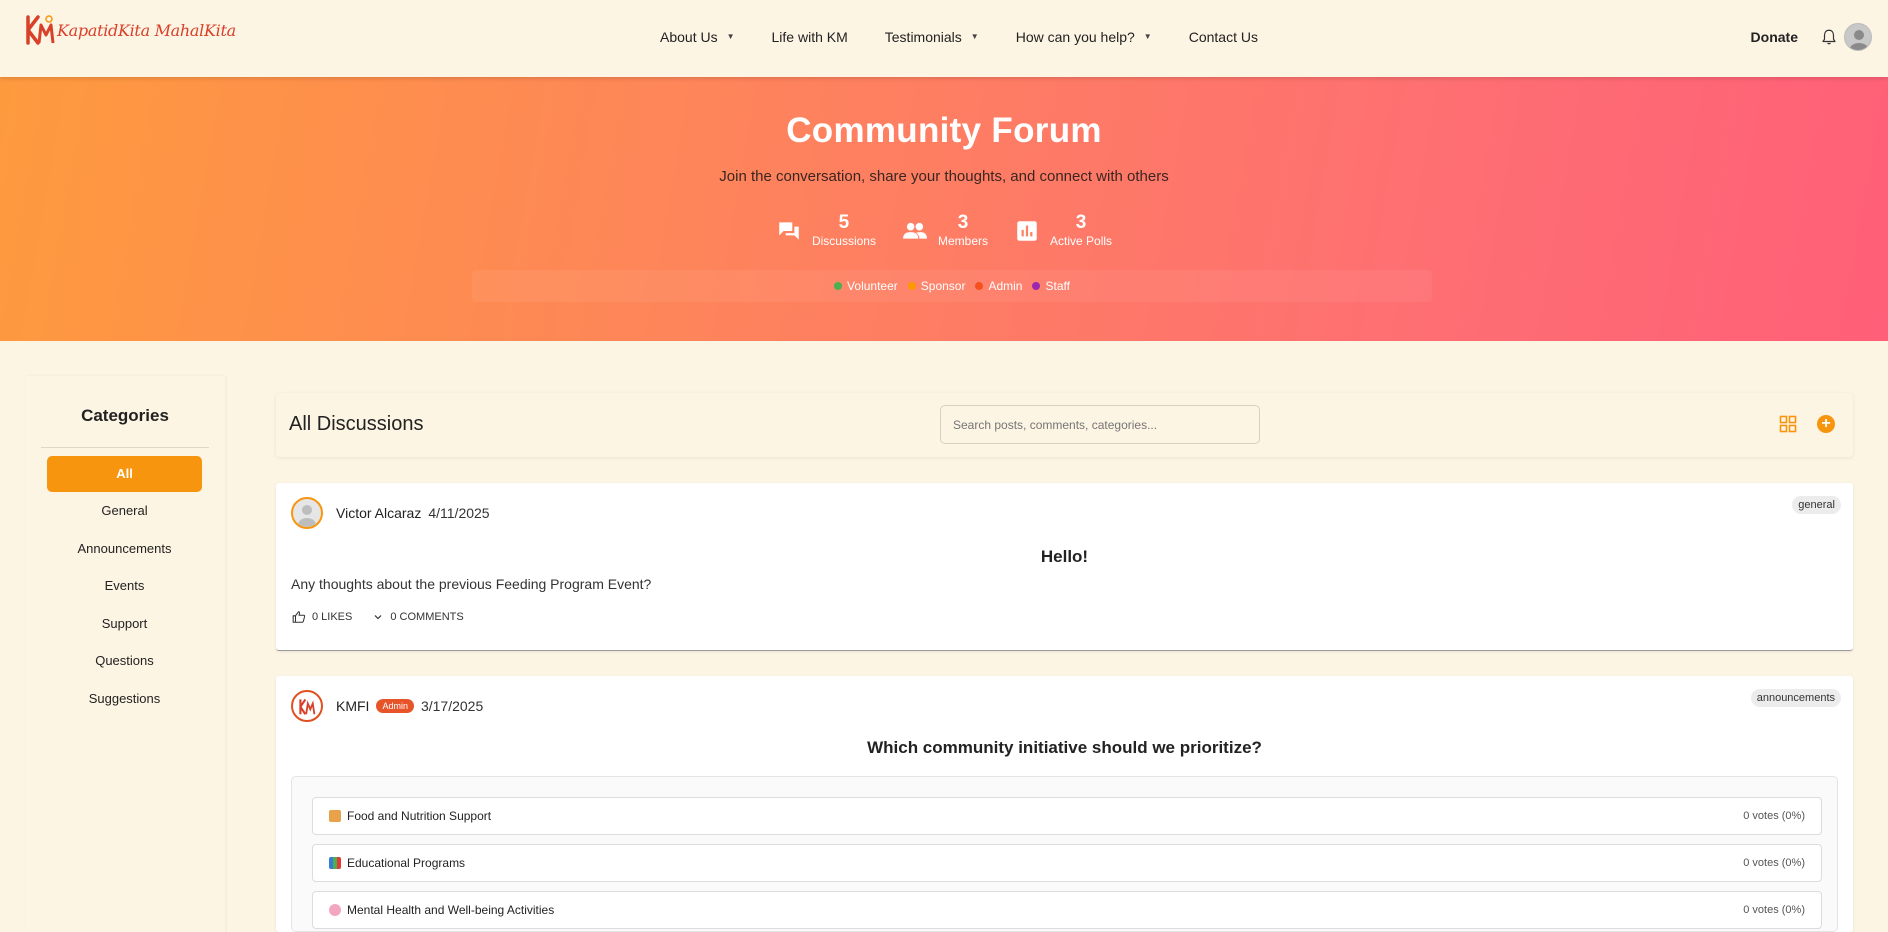 This screenshot has width=1888, height=932. I want to click on post-meta: KMFI Admin 3/17/2025, so click(409, 706).